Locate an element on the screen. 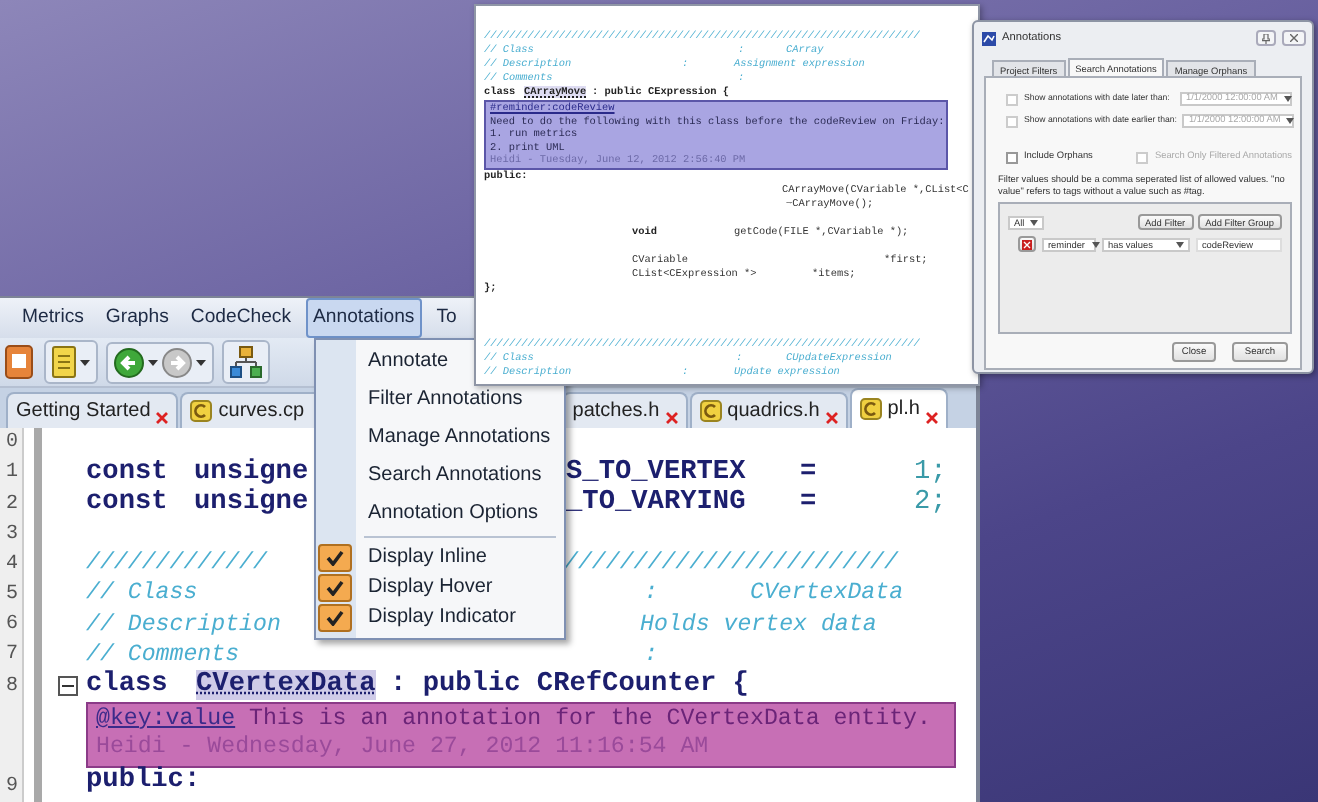 Image resolution: width=1318 pixels, height=802 pixels. menu-item: Graphs is located at coordinates (137, 318).